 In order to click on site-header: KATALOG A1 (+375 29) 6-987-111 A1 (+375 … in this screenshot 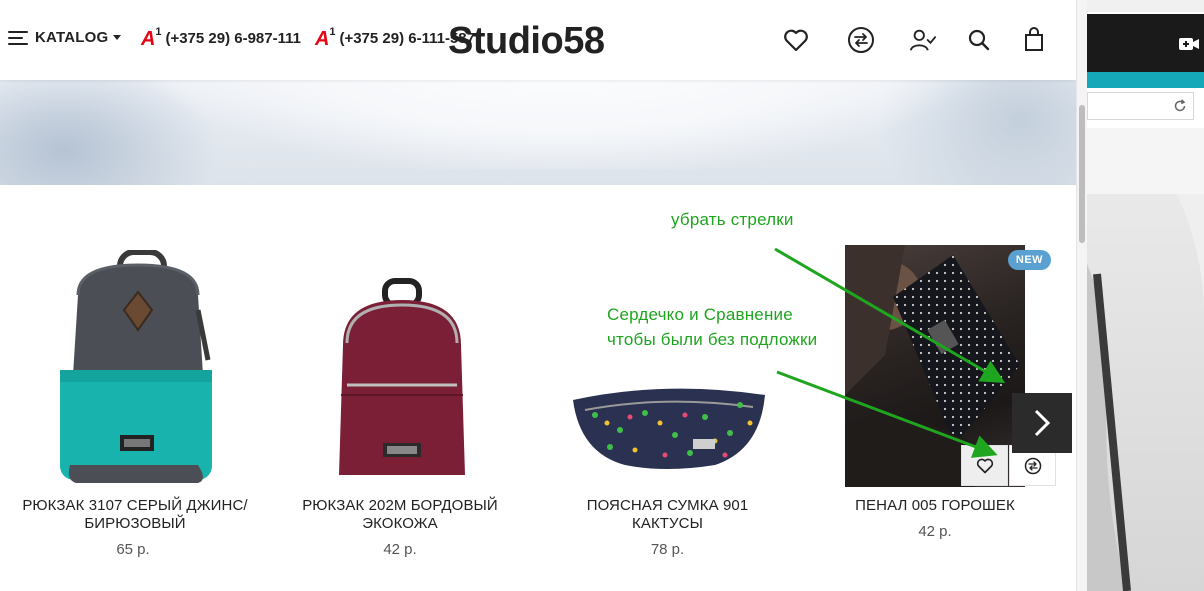, I will do `click(538, 40)`.